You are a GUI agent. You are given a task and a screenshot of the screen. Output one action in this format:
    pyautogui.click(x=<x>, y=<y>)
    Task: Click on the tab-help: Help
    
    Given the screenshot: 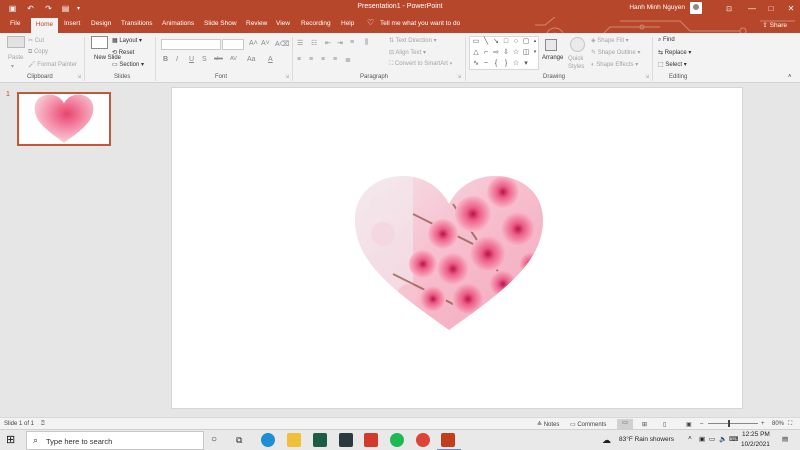 What is the action you would take?
    pyautogui.click(x=347, y=23)
    